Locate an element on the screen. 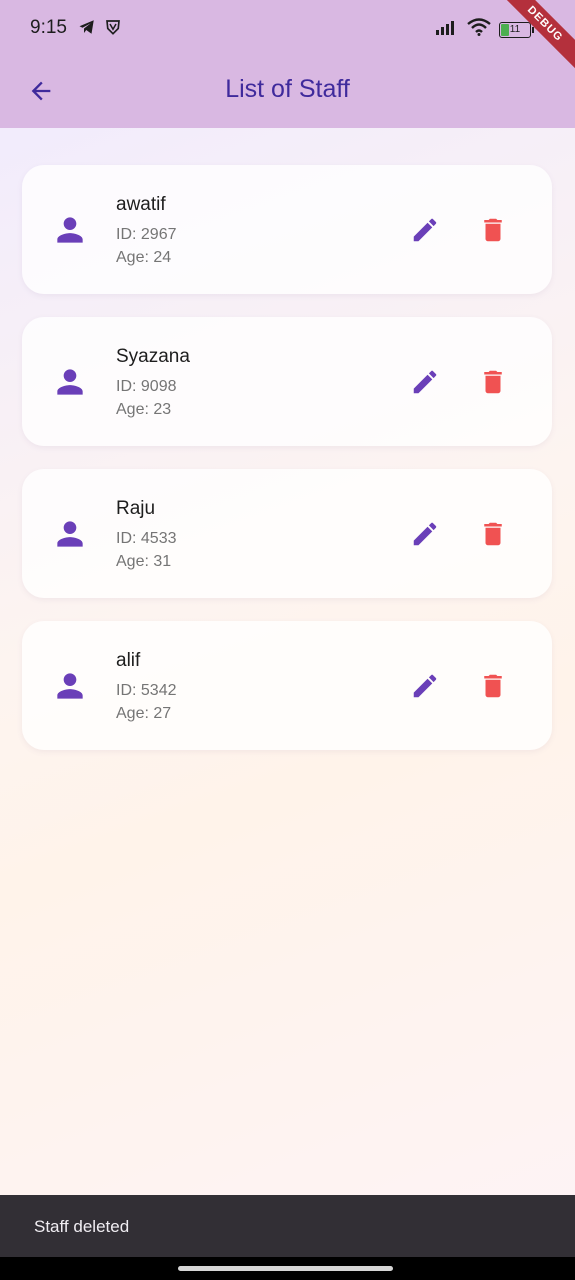 The width and height of the screenshot is (575, 1280). battery-icon: 11 is located at coordinates (516, 29).